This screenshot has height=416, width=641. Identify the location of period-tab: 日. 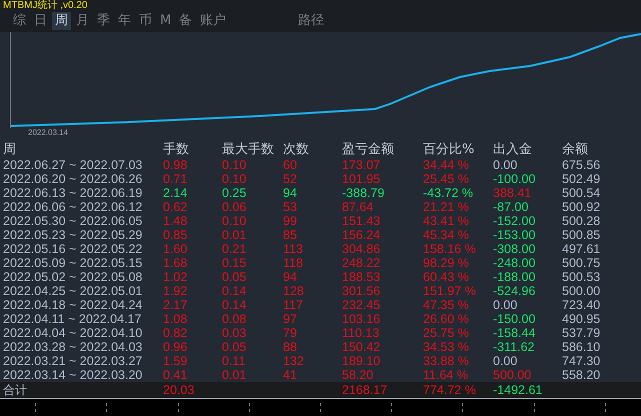
(40, 21).